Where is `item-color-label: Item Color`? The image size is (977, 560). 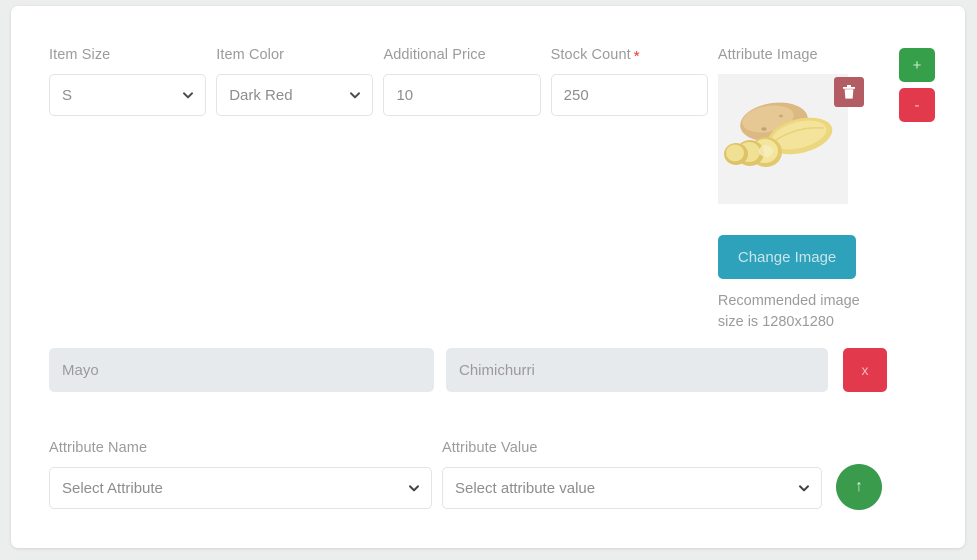 item-color-label: Item Color is located at coordinates (250, 55).